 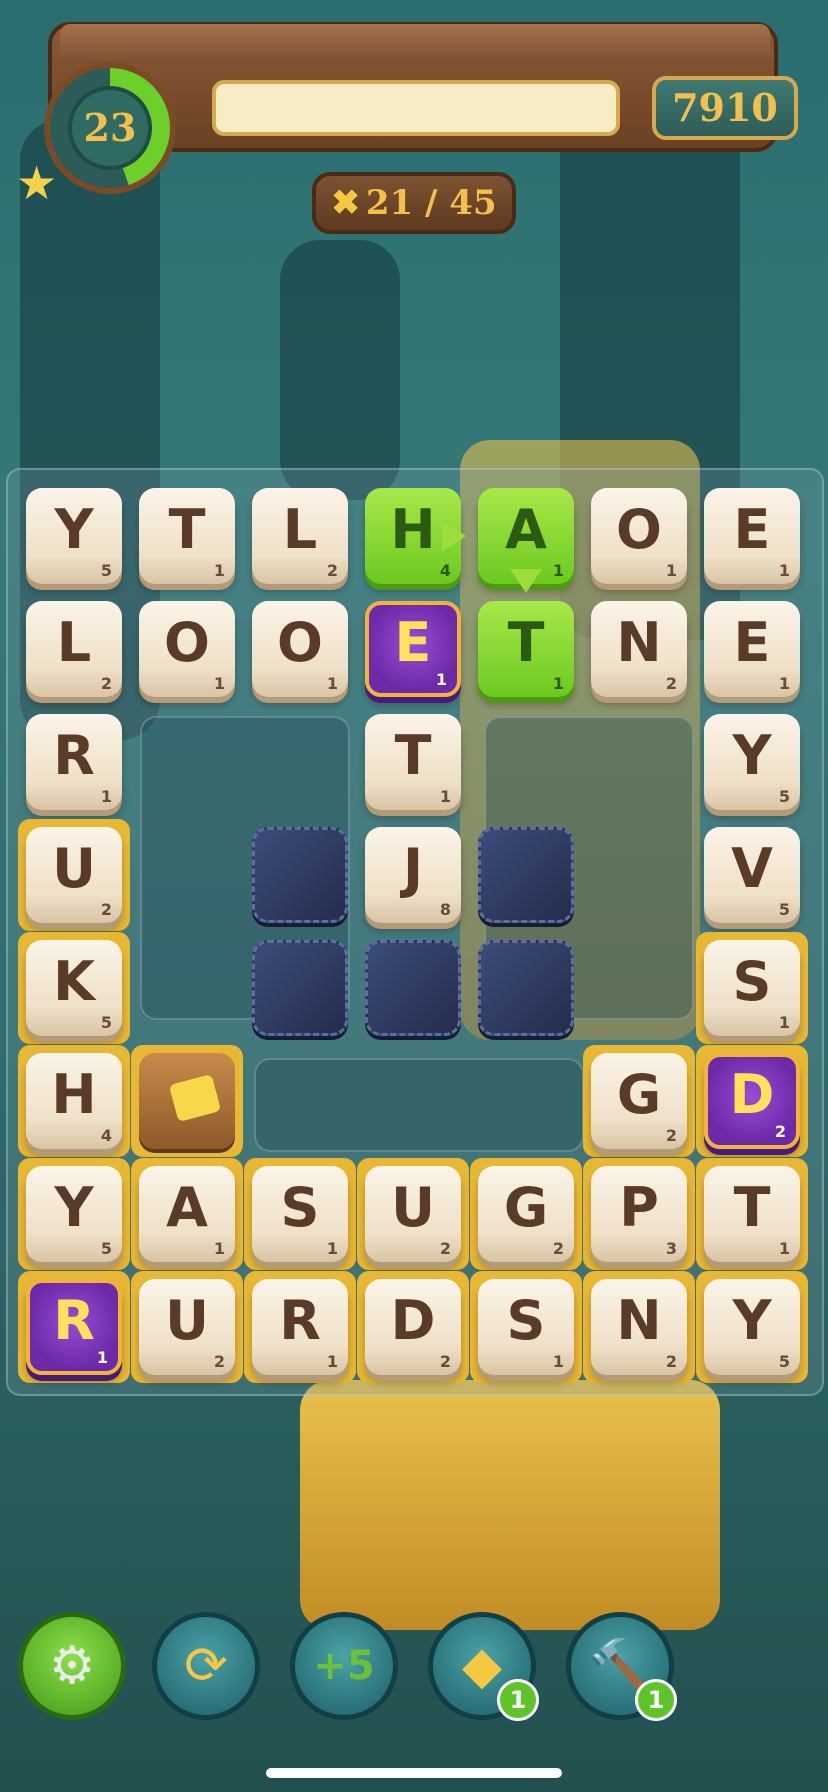 I want to click on special-tile-button: ◆ 1, so click(x=483, y=1666).